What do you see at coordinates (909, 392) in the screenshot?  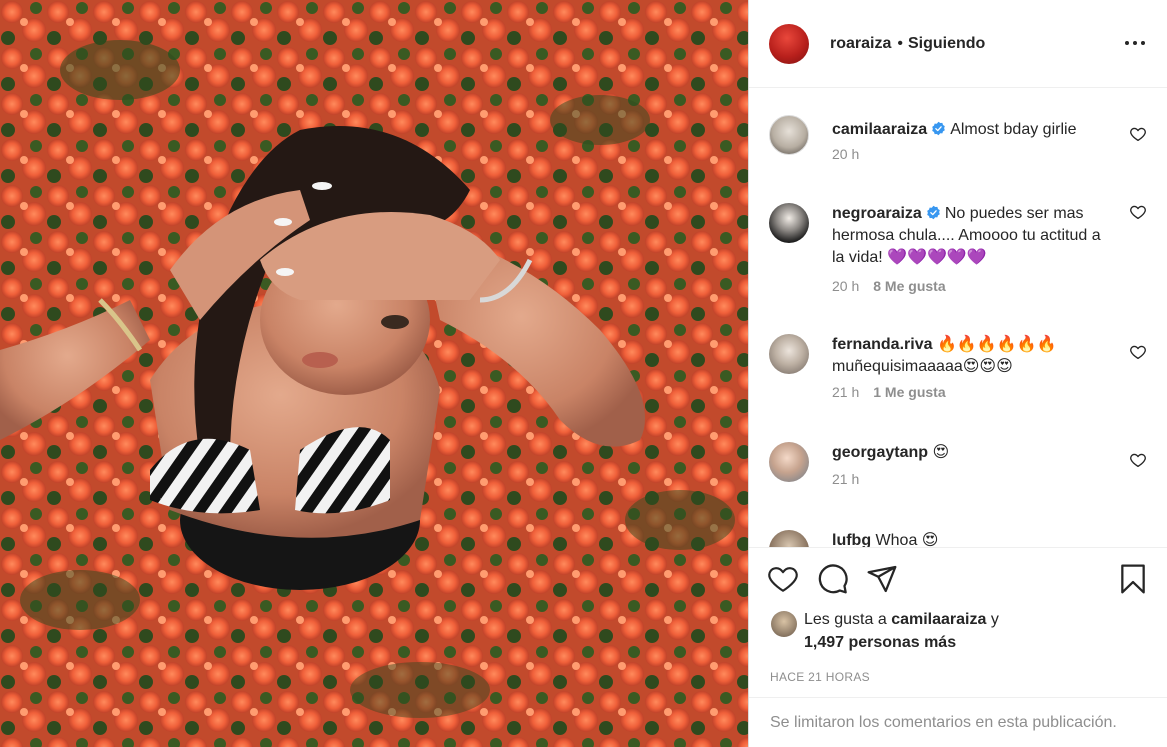 I see `comment-likes: 1 Me gusta` at bounding box center [909, 392].